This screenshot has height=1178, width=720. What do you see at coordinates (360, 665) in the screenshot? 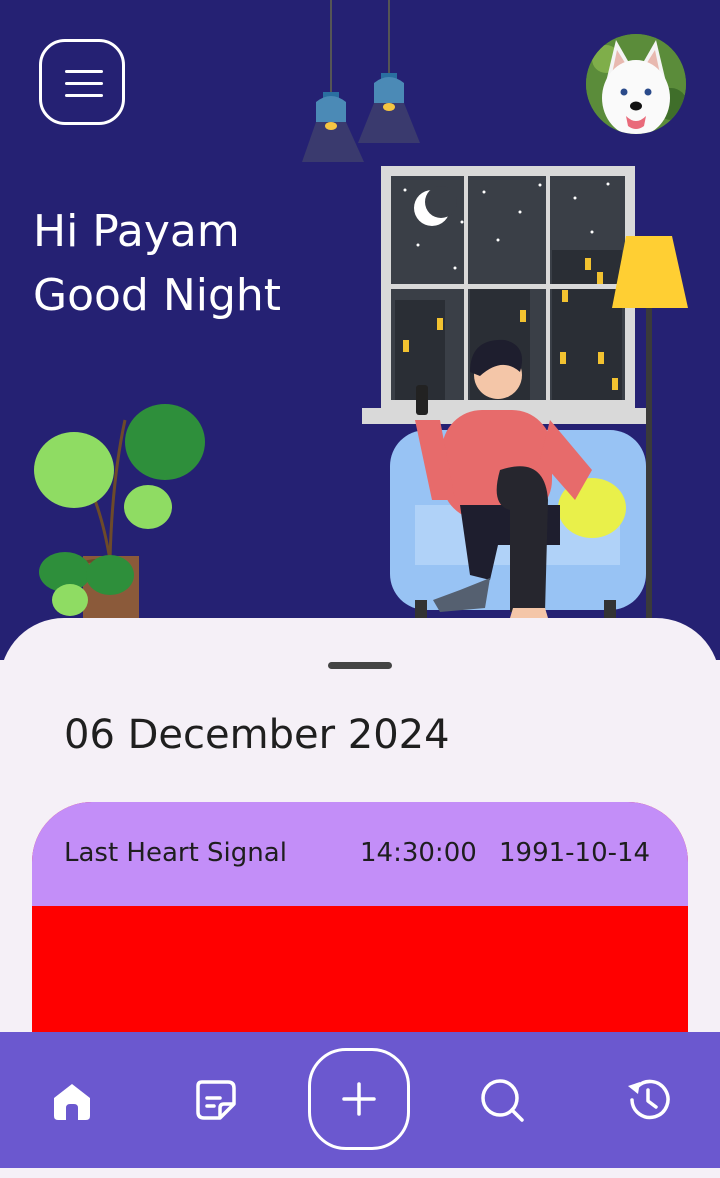
I see `sheet-drag-handle` at bounding box center [360, 665].